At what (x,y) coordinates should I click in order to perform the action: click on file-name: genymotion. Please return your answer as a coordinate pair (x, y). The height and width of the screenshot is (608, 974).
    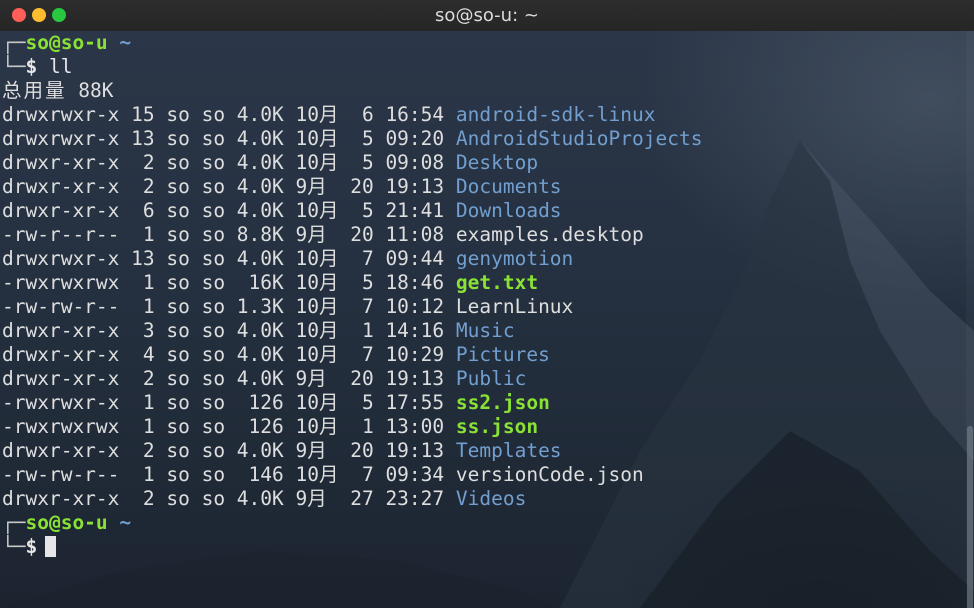
    Looking at the image, I should click on (514, 258).